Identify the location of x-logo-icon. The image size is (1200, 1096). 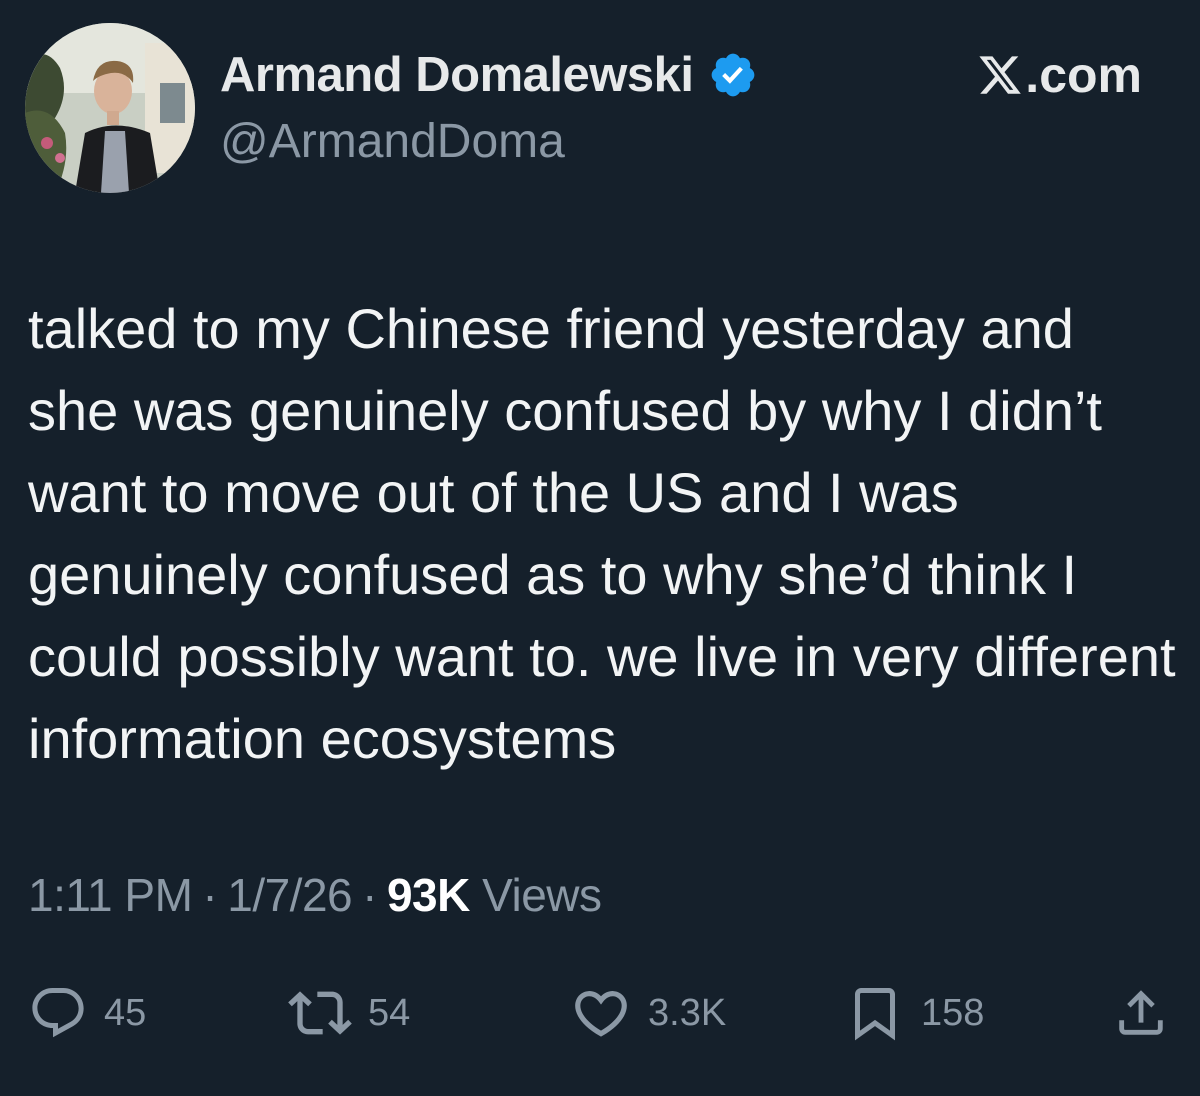
(1000, 75).